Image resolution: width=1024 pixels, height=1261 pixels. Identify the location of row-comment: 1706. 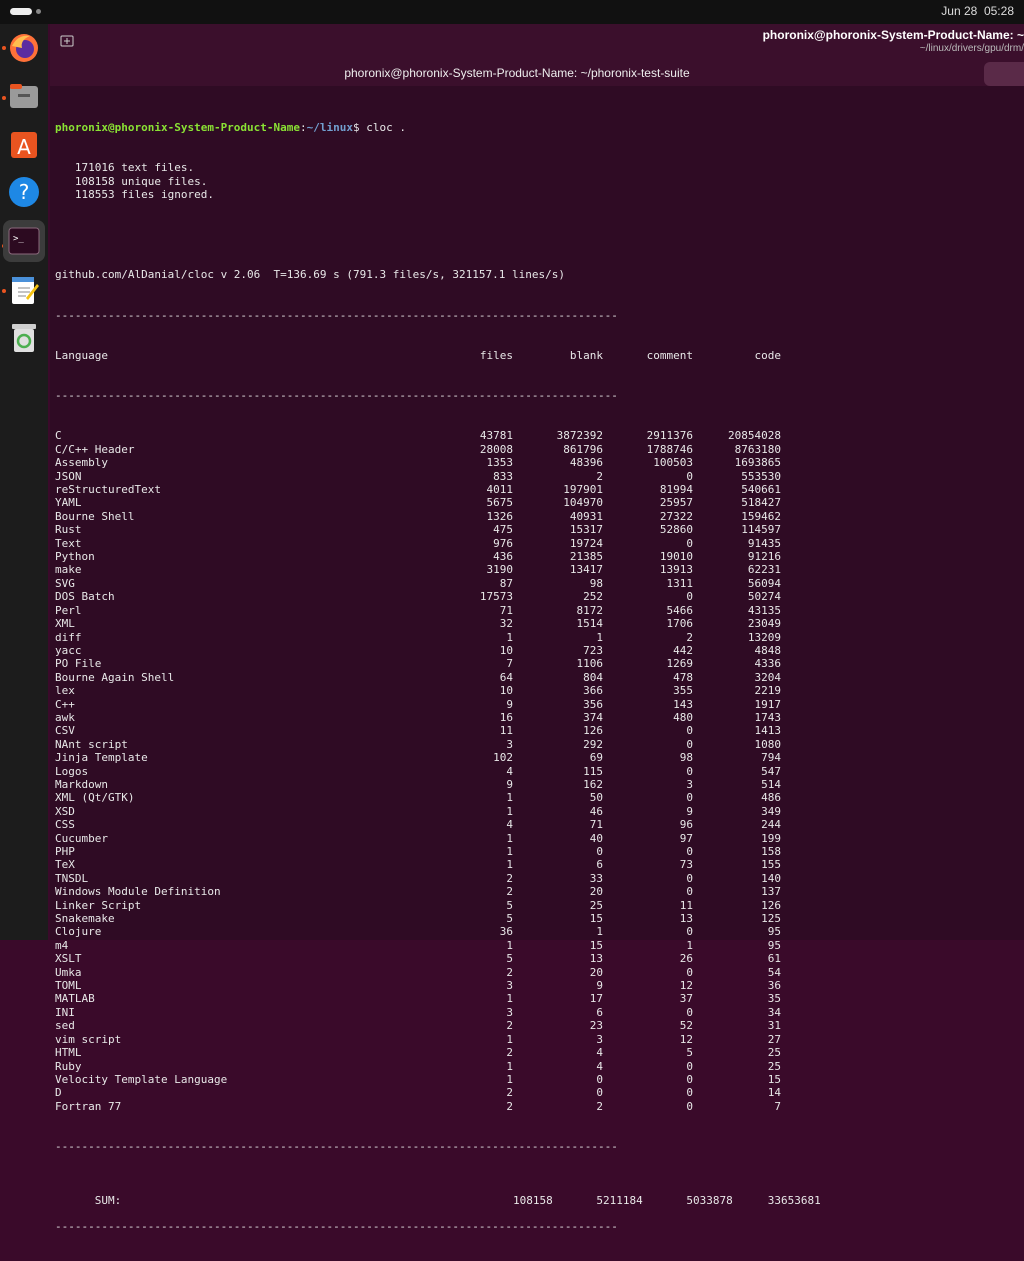
(680, 624).